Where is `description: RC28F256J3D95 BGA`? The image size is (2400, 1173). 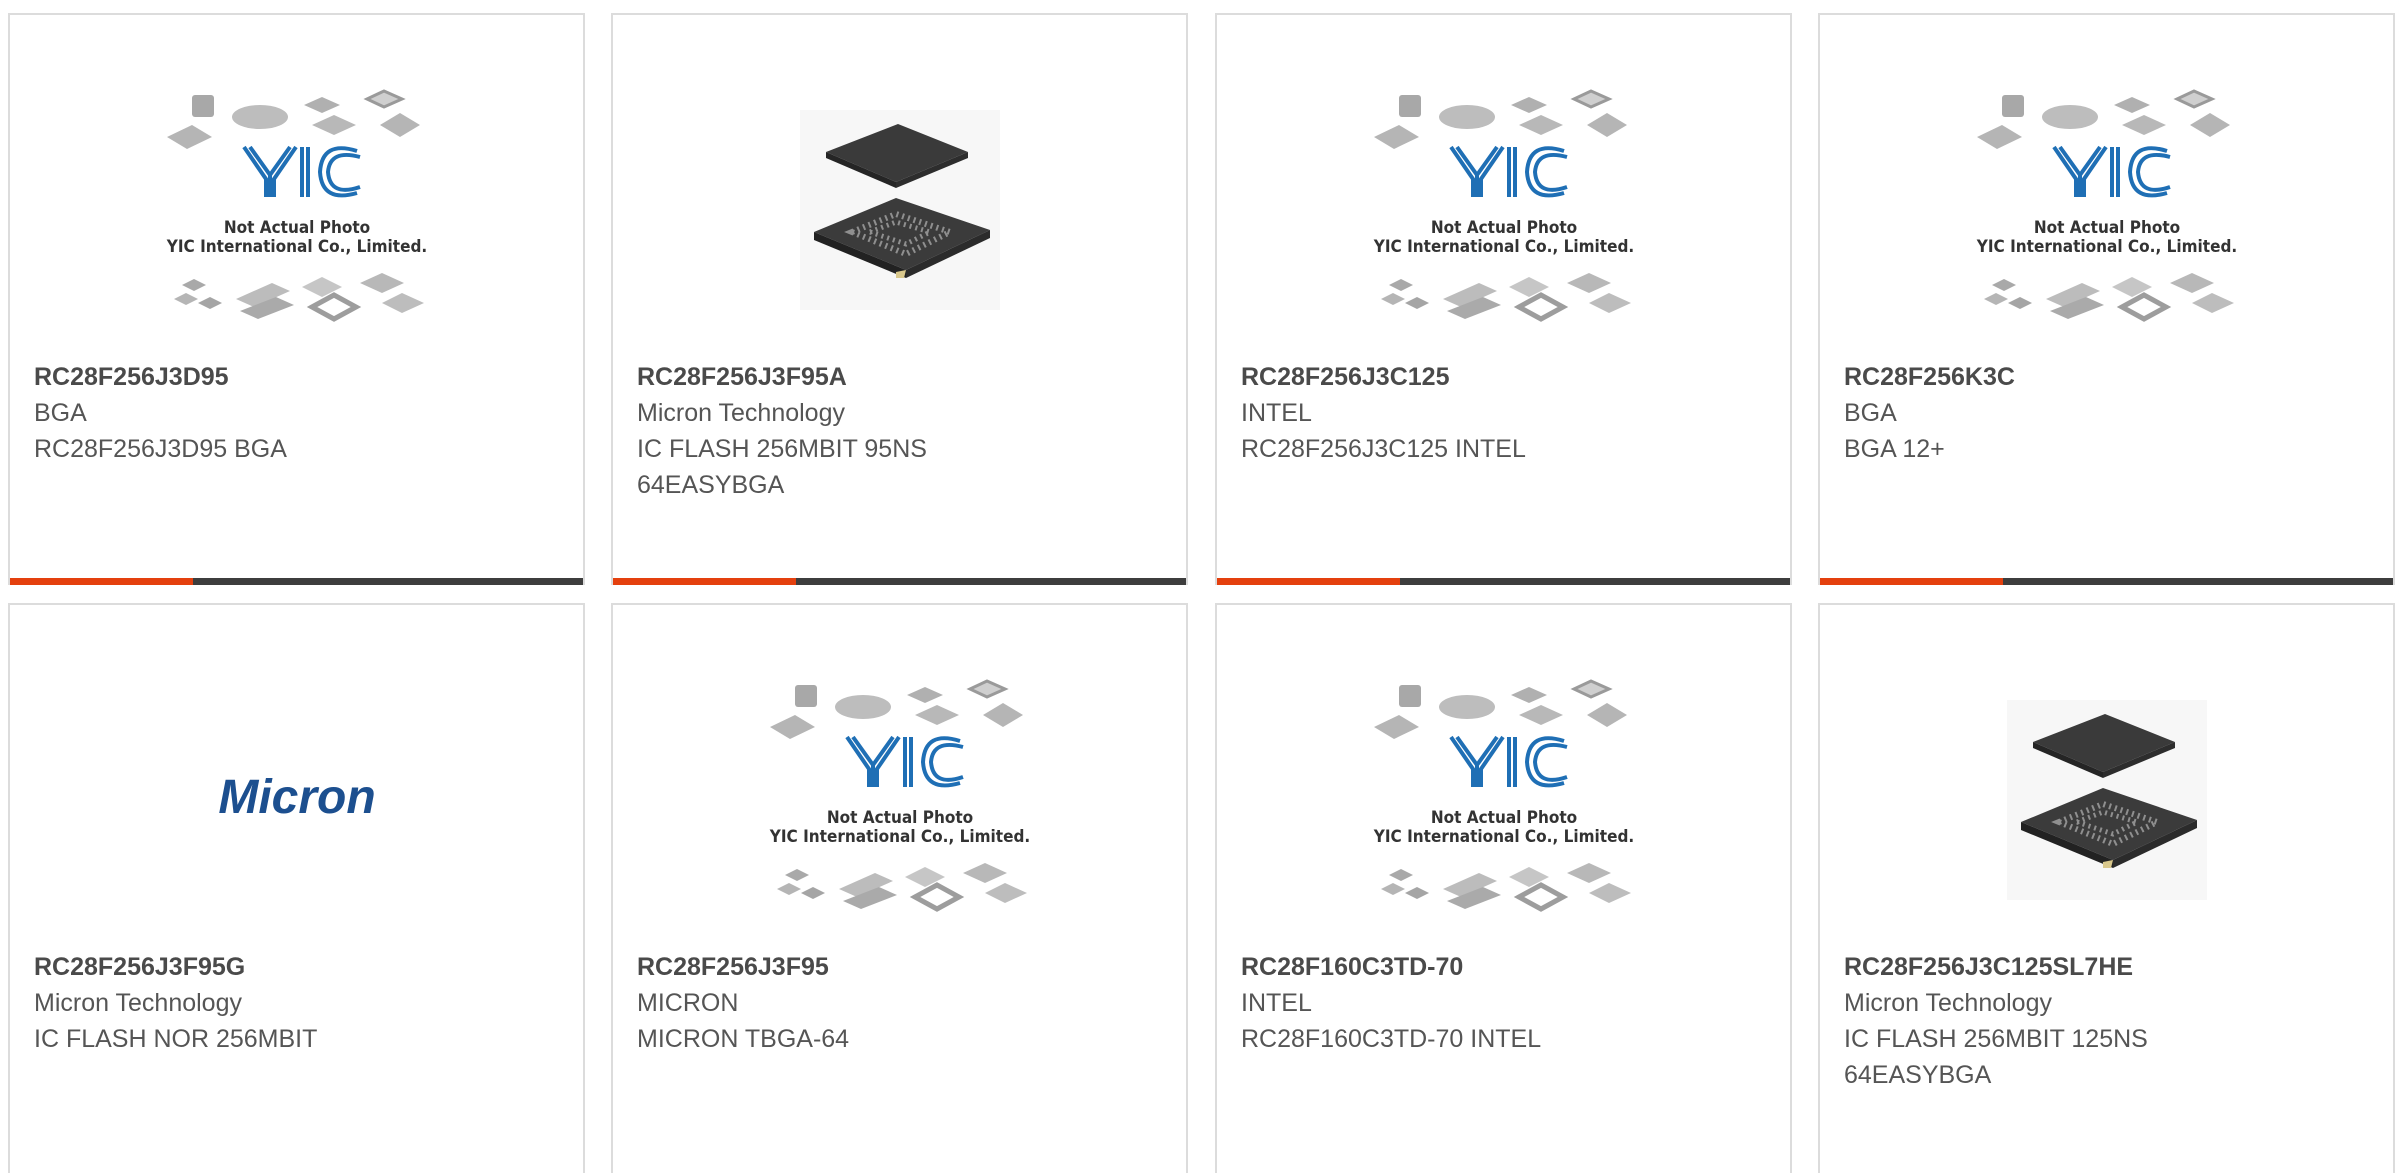 description: RC28F256J3D95 BGA is located at coordinates (160, 449).